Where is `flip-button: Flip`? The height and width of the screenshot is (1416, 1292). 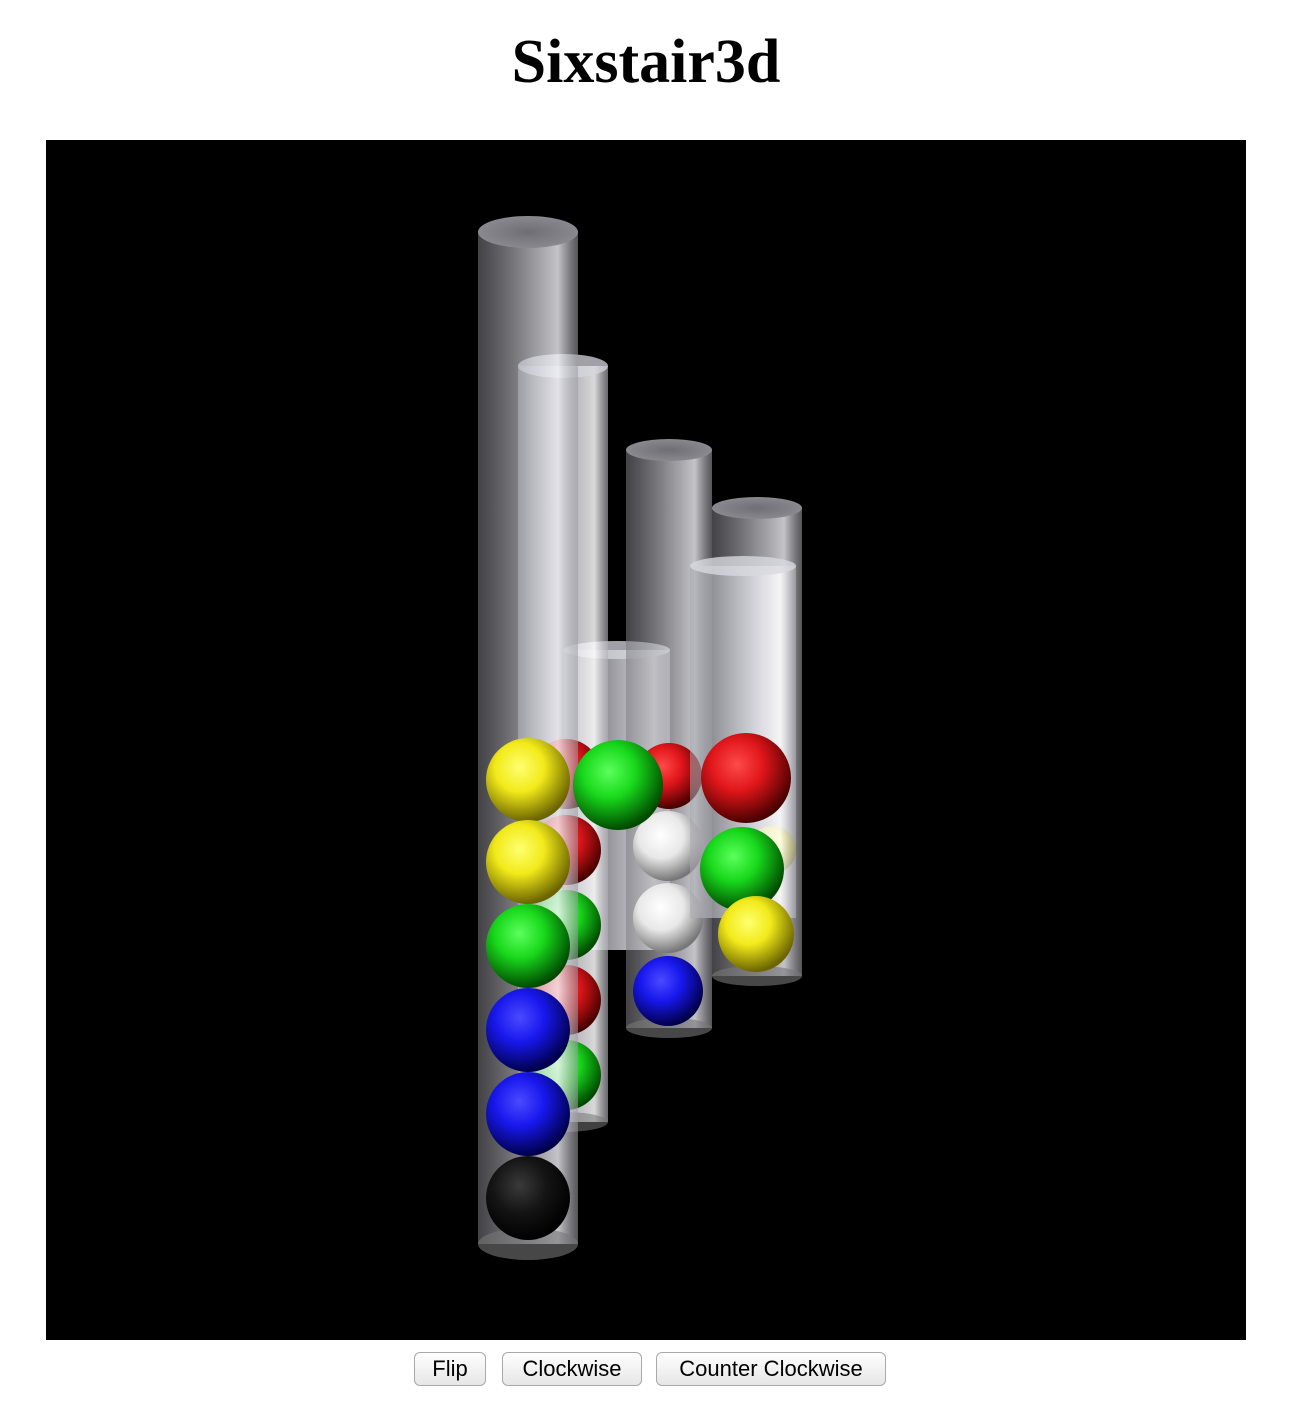 flip-button: Flip is located at coordinates (450, 1369).